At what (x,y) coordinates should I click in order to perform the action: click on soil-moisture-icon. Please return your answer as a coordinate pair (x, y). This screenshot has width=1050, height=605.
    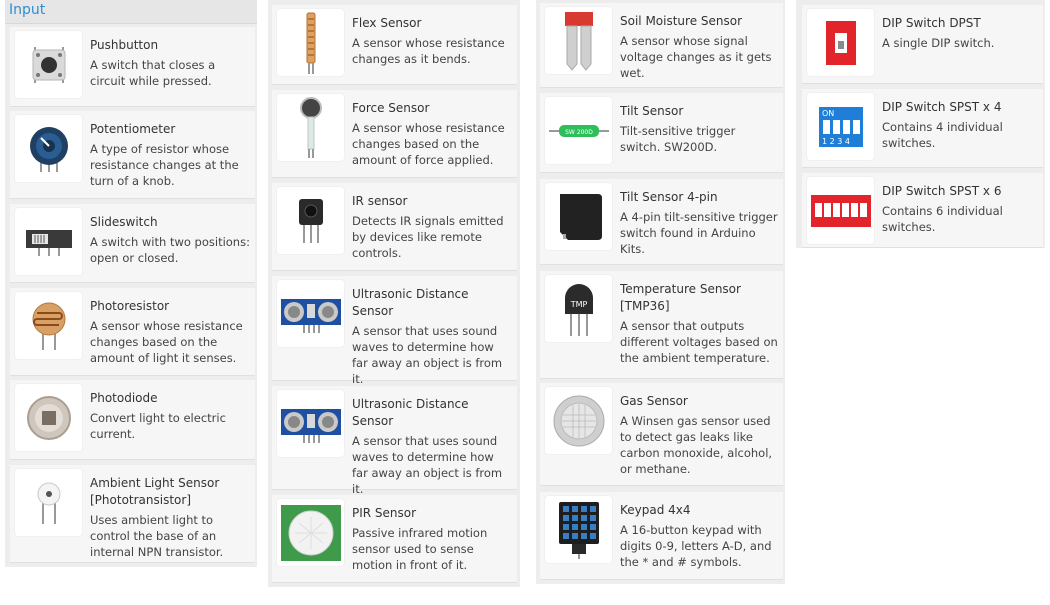
    Looking at the image, I should click on (578, 40).